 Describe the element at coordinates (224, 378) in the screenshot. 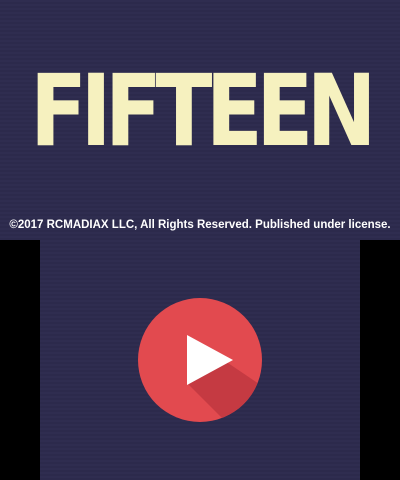

I see `play-icon` at that location.